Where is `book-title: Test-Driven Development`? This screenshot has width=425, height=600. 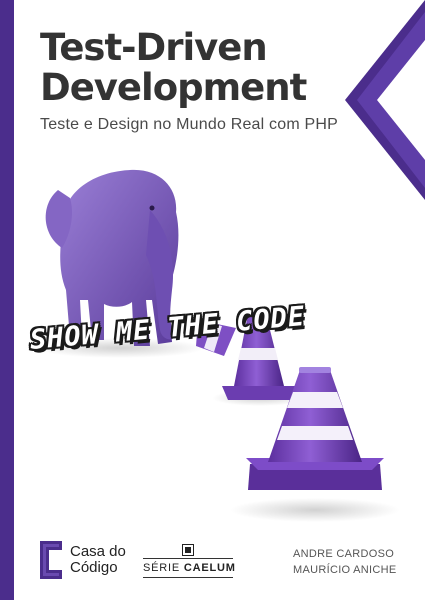 book-title: Test-Driven Development is located at coordinates (205, 68).